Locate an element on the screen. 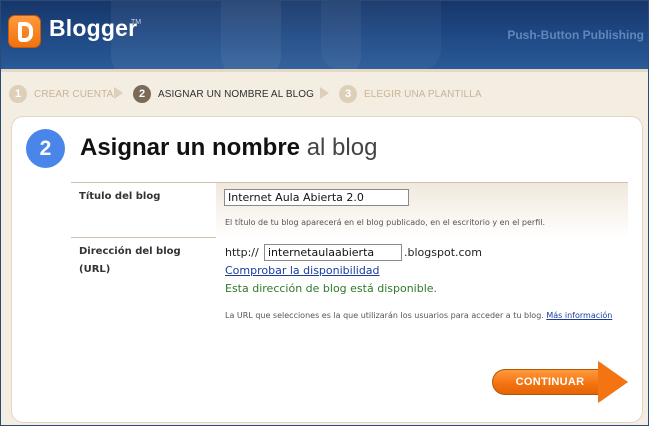 The width and height of the screenshot is (649, 426). step-elegir-plantilla: 3 ELEGIR UNA PLANTILLA is located at coordinates (410, 94).